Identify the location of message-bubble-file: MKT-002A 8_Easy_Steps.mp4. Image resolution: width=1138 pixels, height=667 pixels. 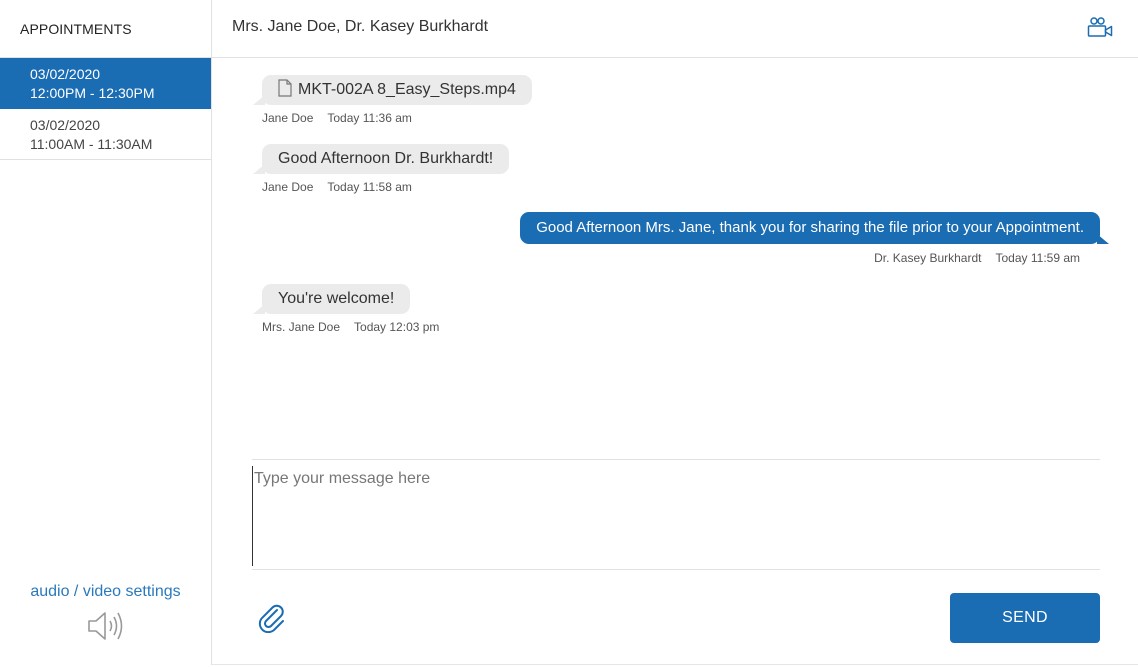
(392, 90).